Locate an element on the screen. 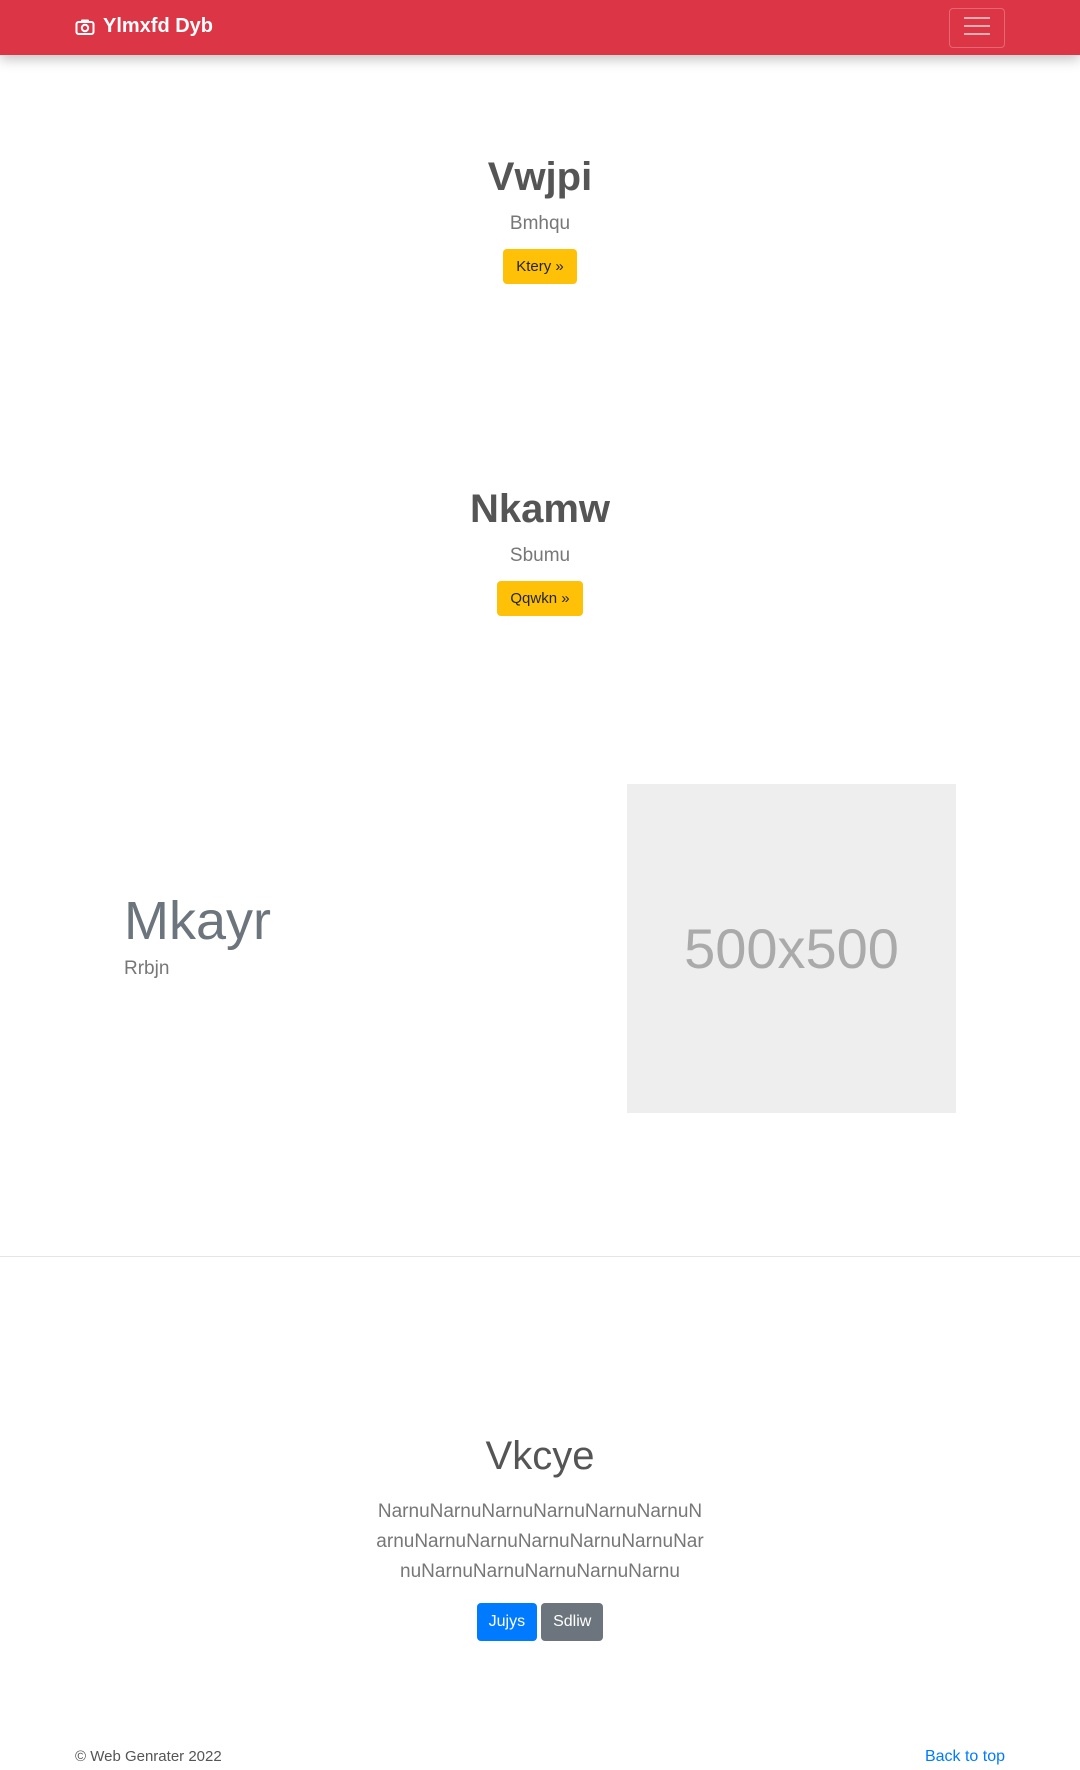  back-to-top-link: Back to top is located at coordinates (965, 1757).